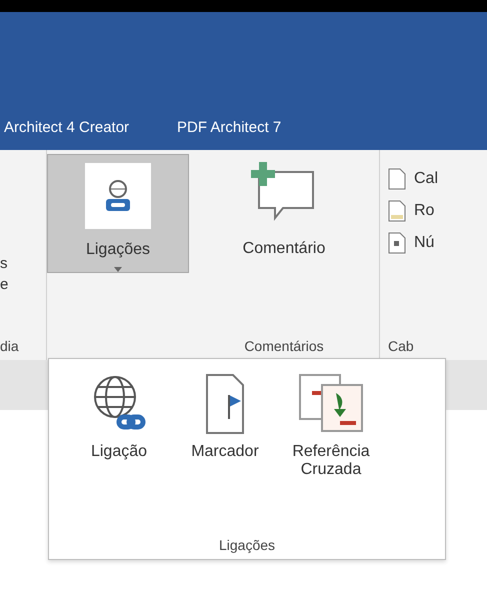 The height and width of the screenshot is (590, 487). What do you see at coordinates (397, 243) in the screenshot?
I see `page-number-icon` at bounding box center [397, 243].